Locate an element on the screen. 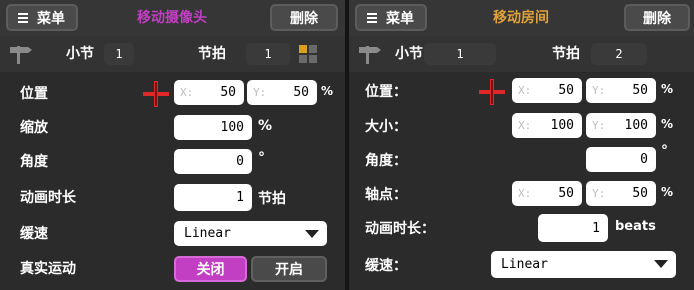  zoom-input: 100 is located at coordinates (213, 127).